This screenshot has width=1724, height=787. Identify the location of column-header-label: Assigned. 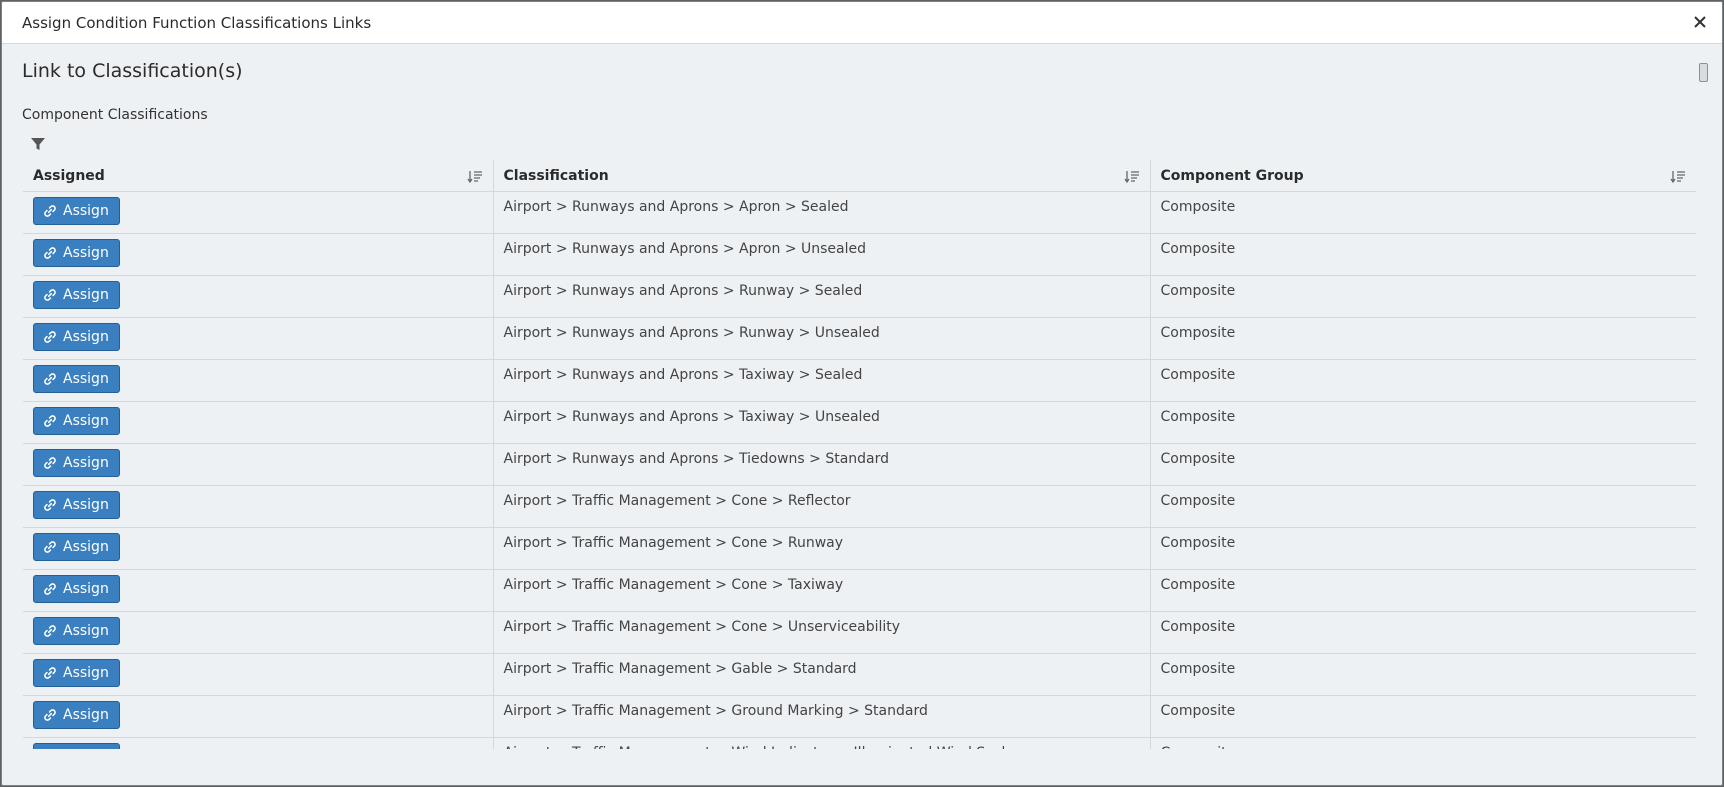
(69, 175).